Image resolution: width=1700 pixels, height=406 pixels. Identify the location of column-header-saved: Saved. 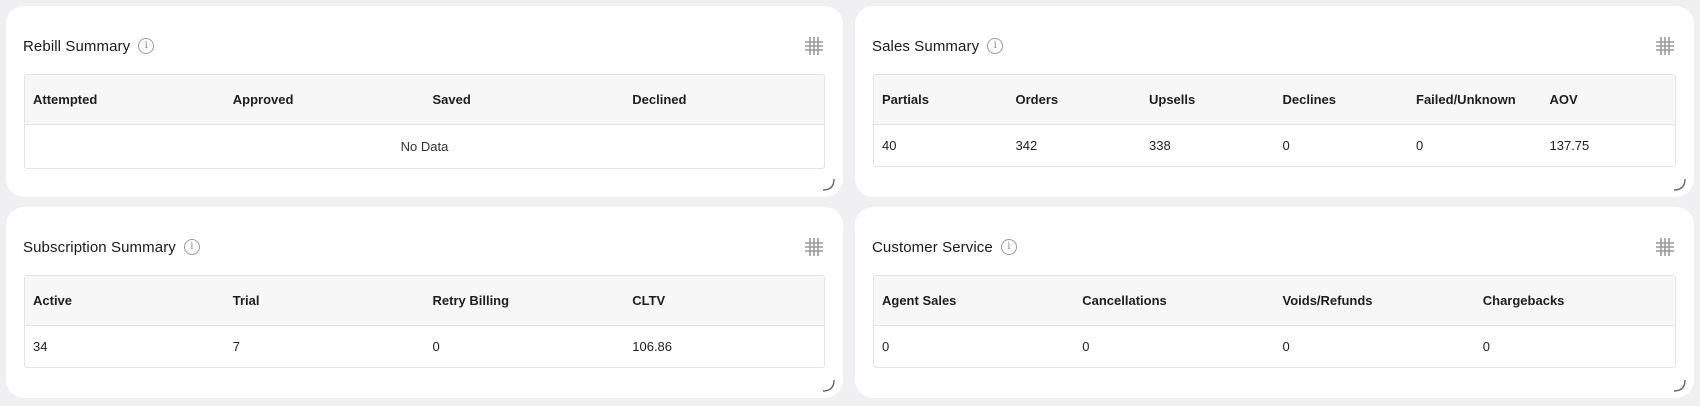
(525, 99).